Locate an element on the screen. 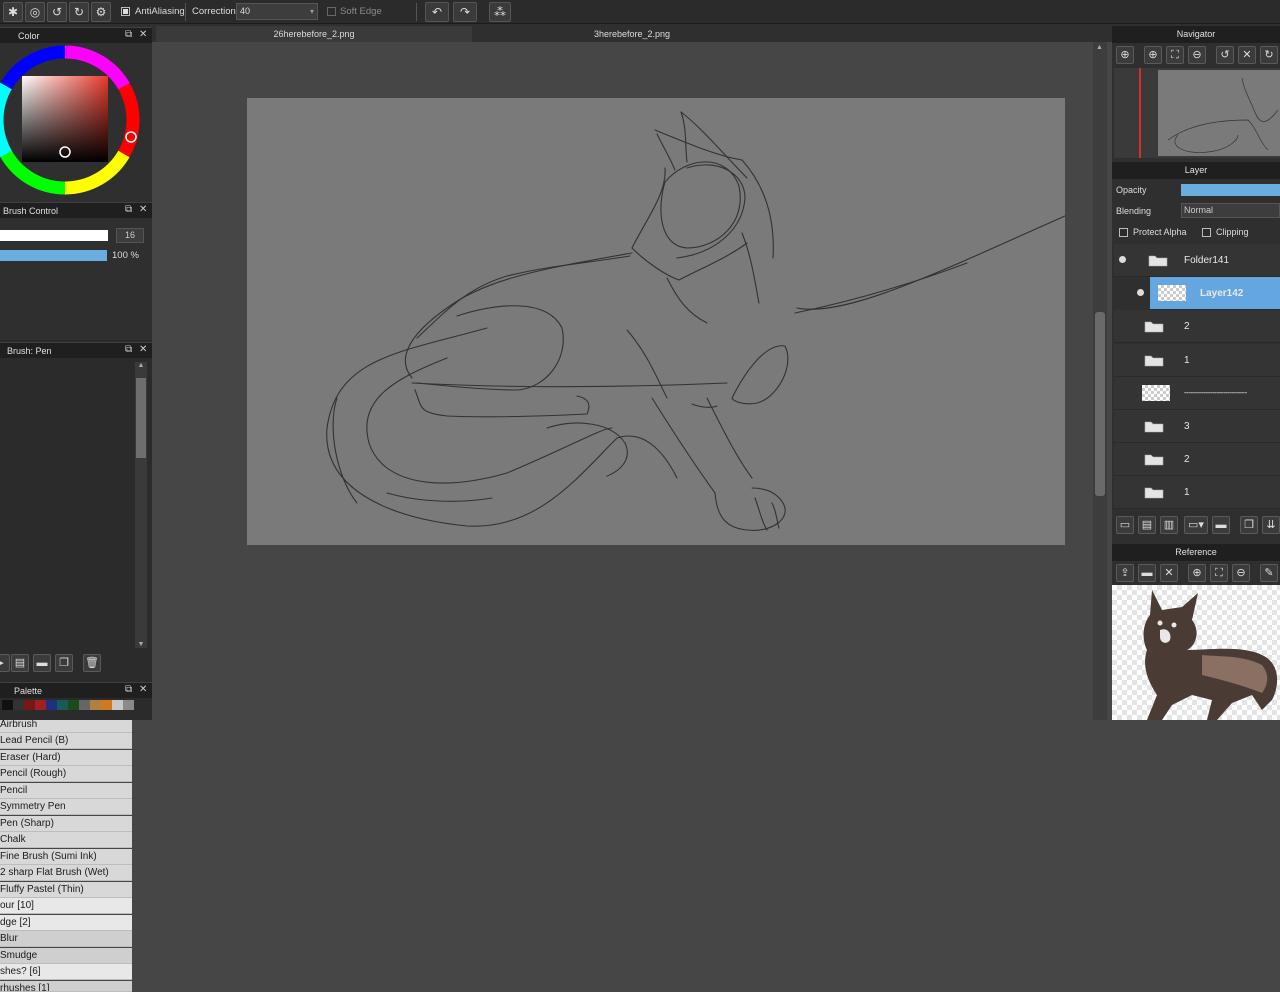  antialiasing-checkbox is located at coordinates (125, 11).